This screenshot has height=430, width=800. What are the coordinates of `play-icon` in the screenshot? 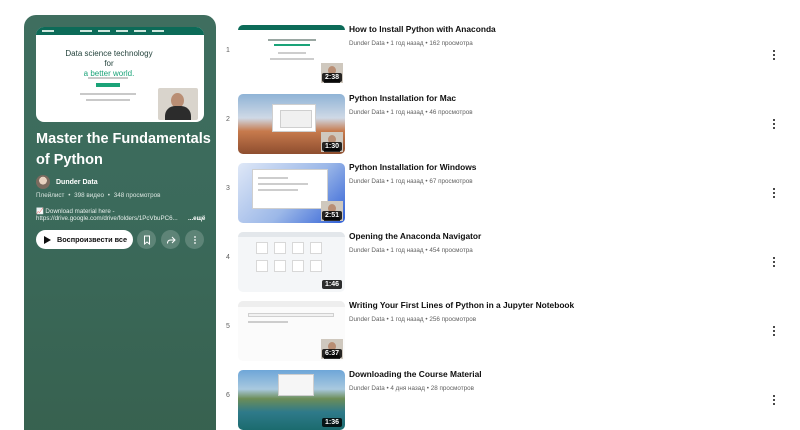 It's located at (47, 239).